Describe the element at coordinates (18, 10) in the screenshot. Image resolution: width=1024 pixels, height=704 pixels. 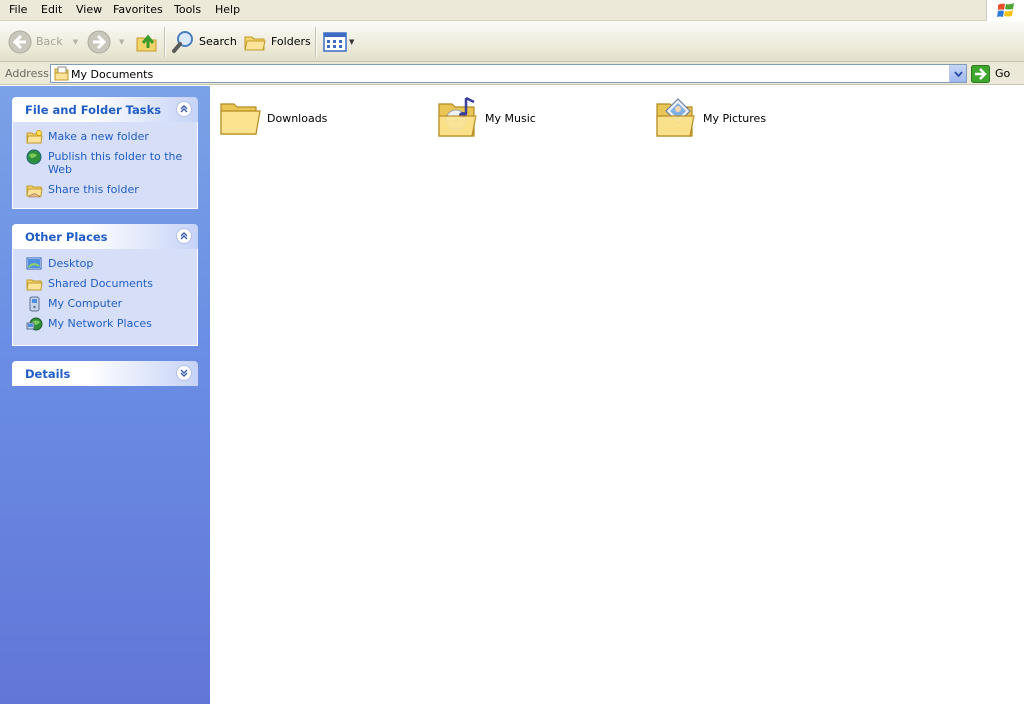
I see `menu-file: File` at that location.